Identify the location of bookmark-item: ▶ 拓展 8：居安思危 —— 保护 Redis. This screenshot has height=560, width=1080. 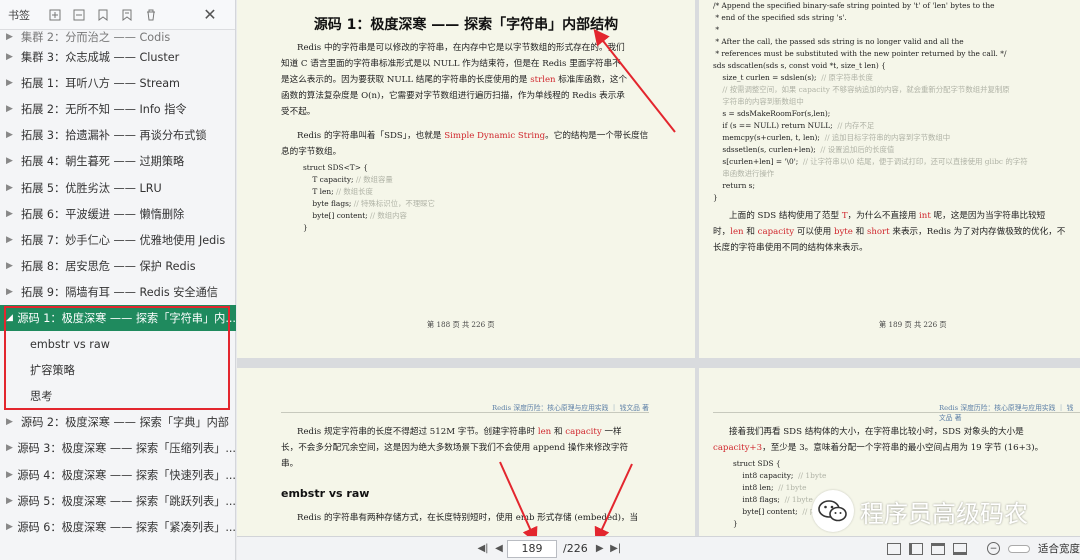
(118, 266).